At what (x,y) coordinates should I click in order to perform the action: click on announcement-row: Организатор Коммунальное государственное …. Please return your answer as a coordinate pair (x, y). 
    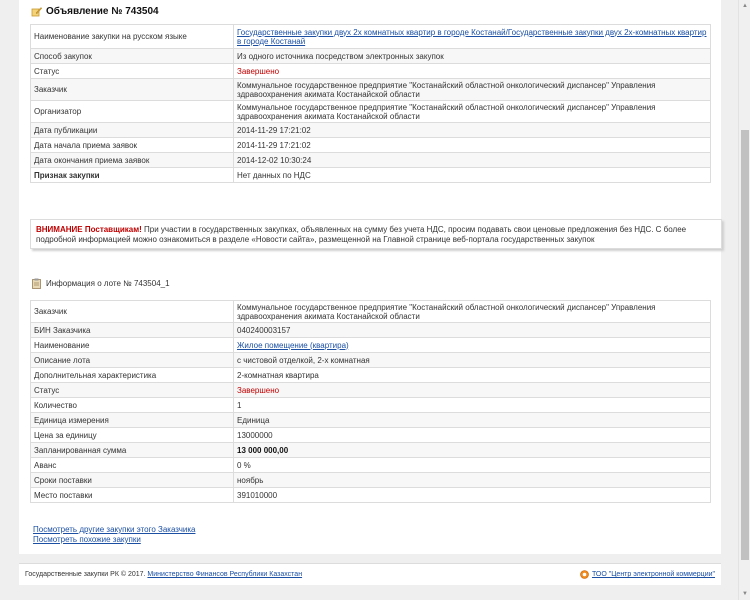
    Looking at the image, I should click on (370, 111).